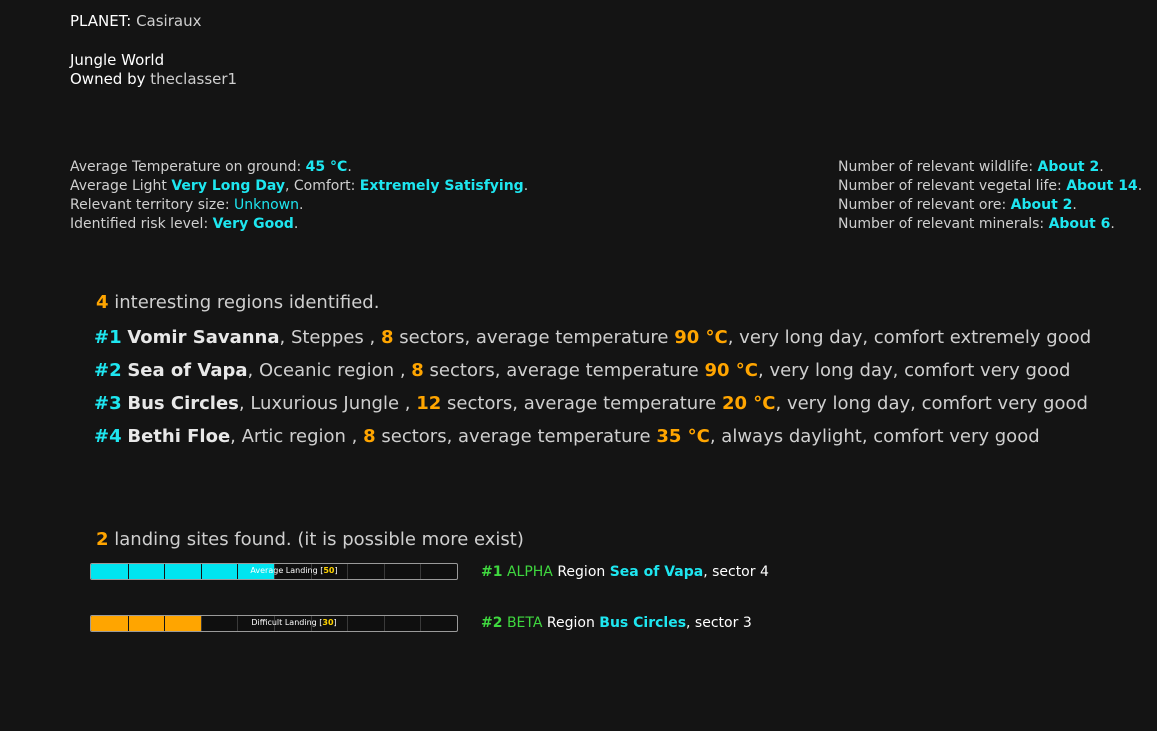 The width and height of the screenshot is (1157, 731). I want to click on landing-site-item: #1 ALPHA Region Sea of Vapa, sector 4, so click(625, 572).